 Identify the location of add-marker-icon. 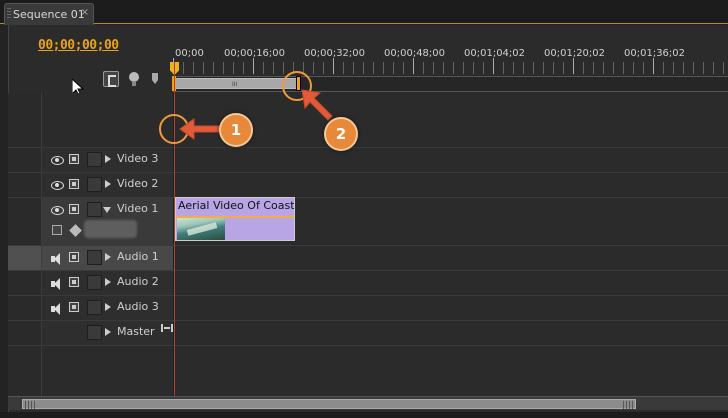
(135, 79).